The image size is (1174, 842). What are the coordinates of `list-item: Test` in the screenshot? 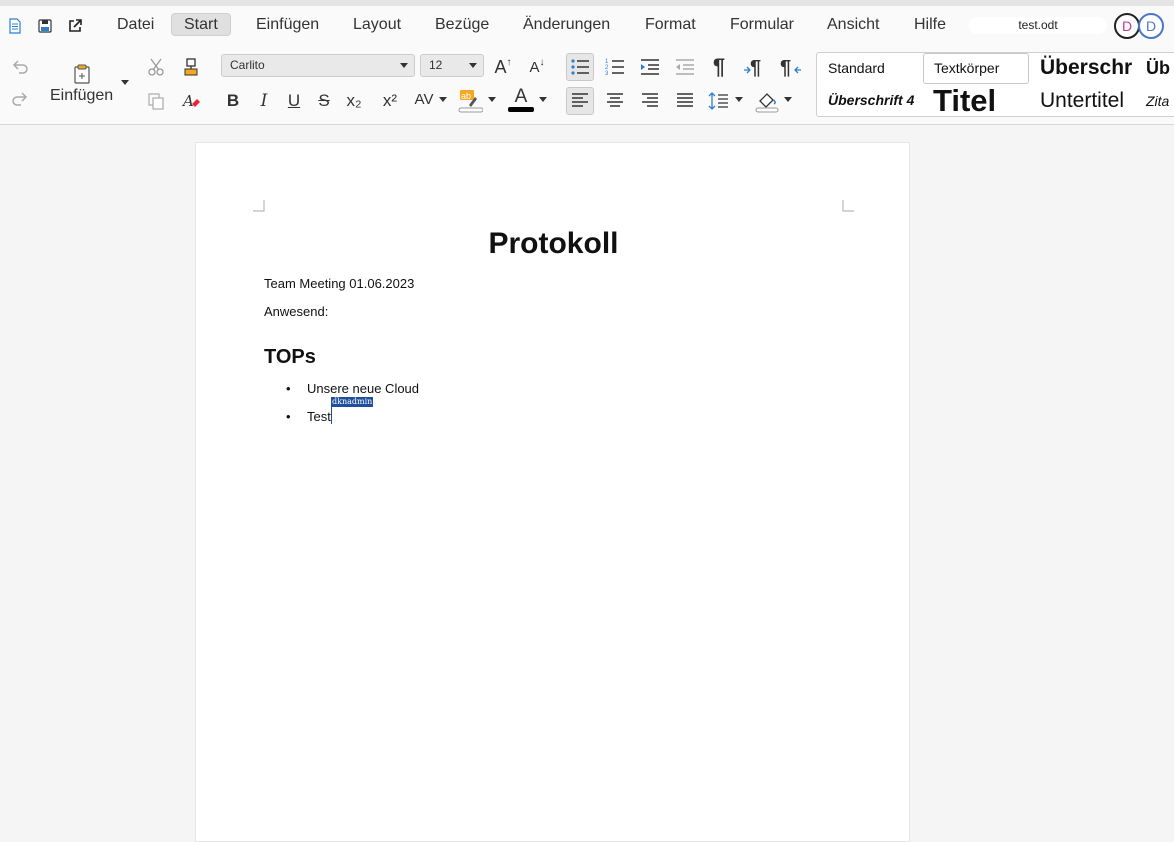 It's located at (319, 416).